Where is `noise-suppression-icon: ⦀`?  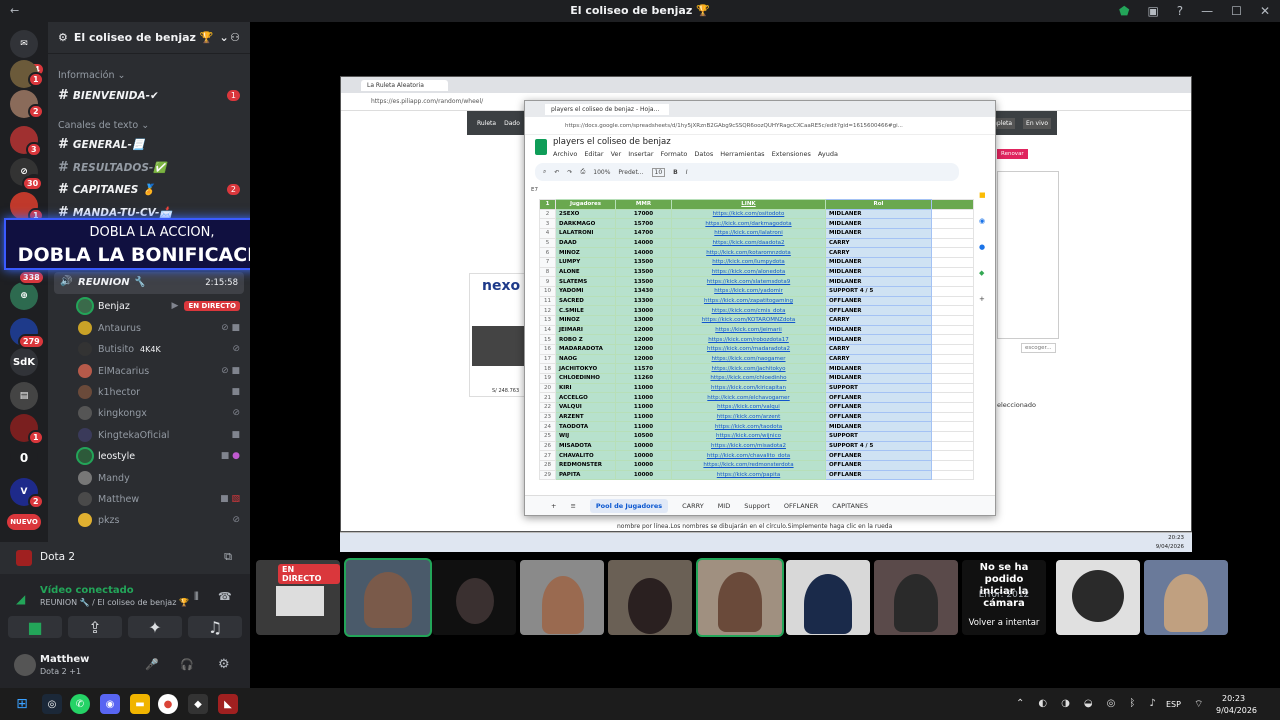
noise-suppression-icon: ⦀ is located at coordinates (196, 597).